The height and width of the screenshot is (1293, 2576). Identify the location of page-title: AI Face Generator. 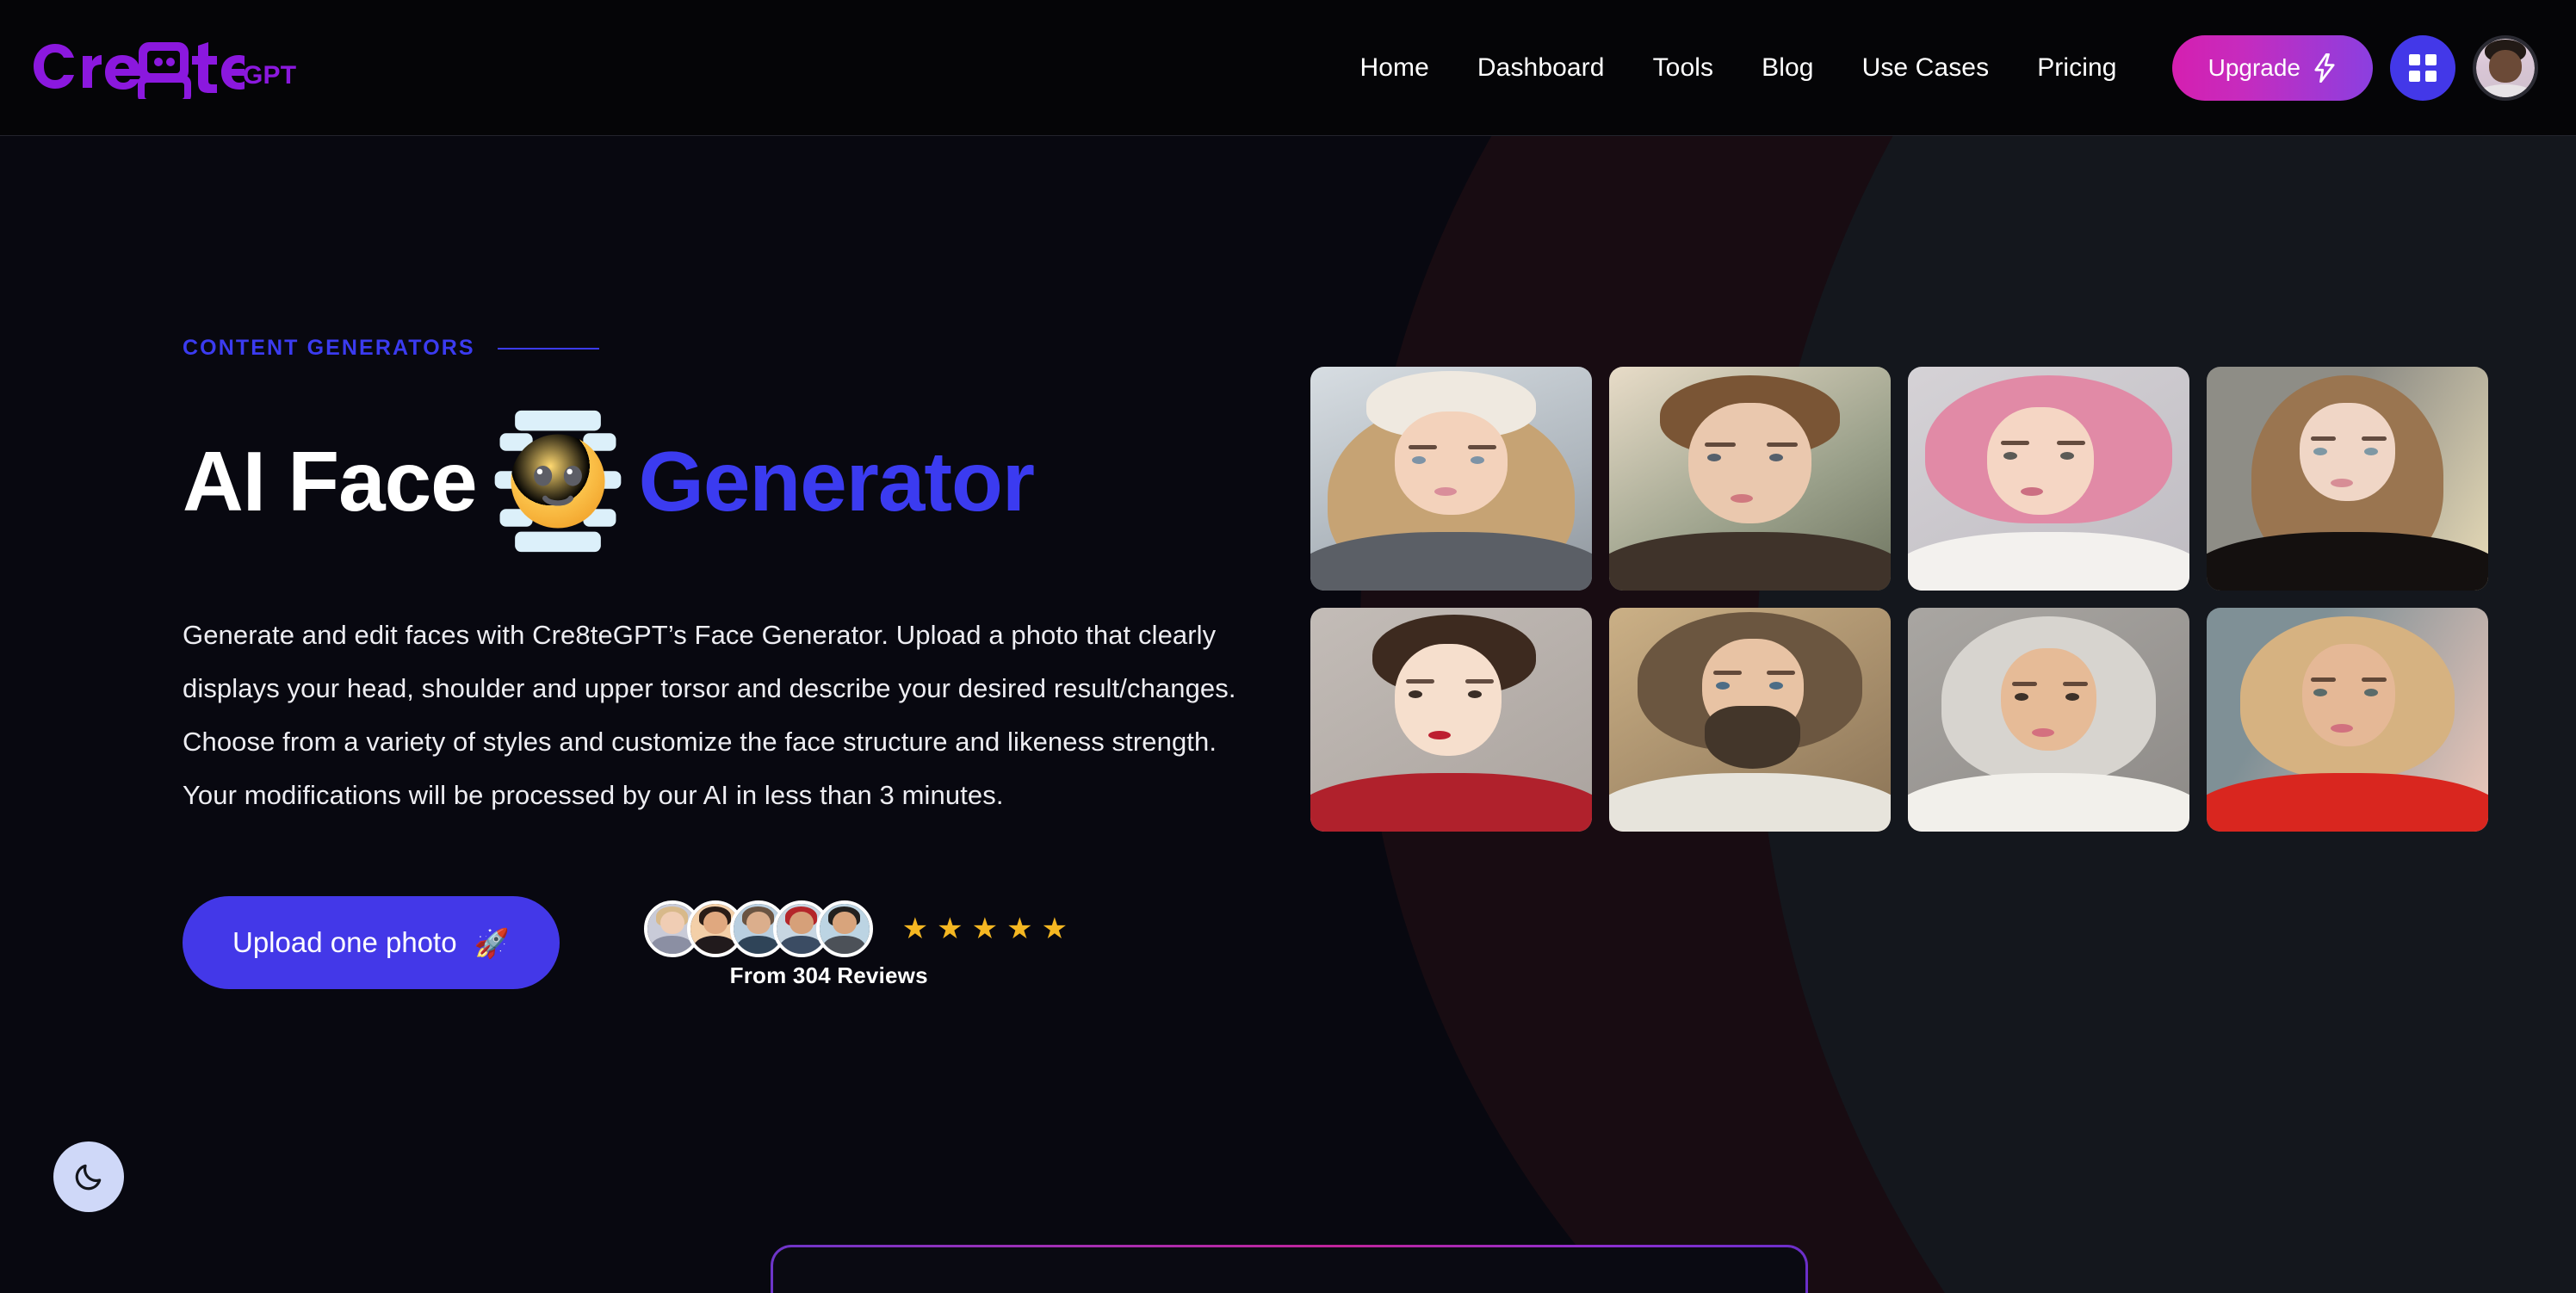
(737, 481).